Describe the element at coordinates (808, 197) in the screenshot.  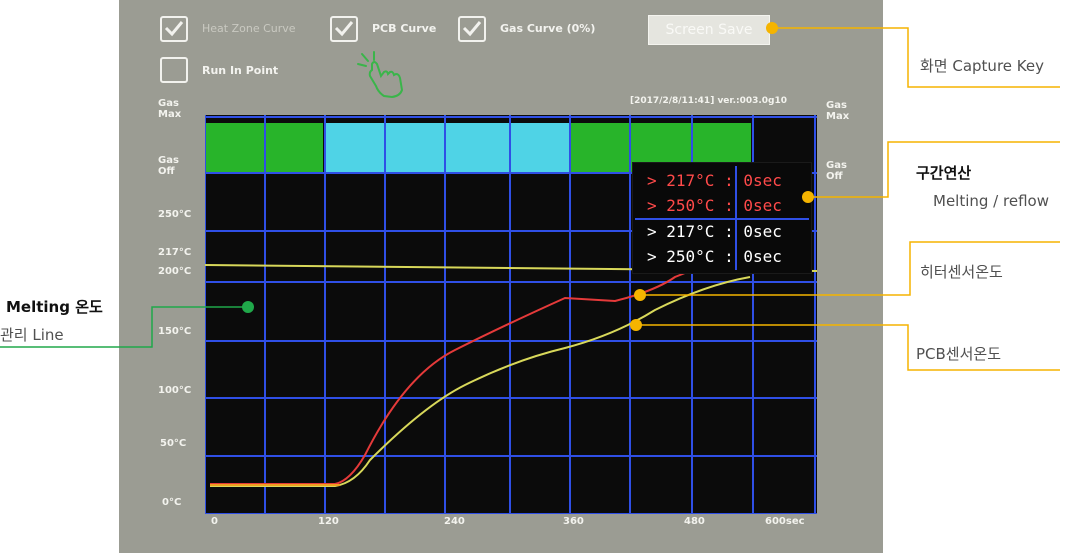
I see `interval-calc-marker` at that location.